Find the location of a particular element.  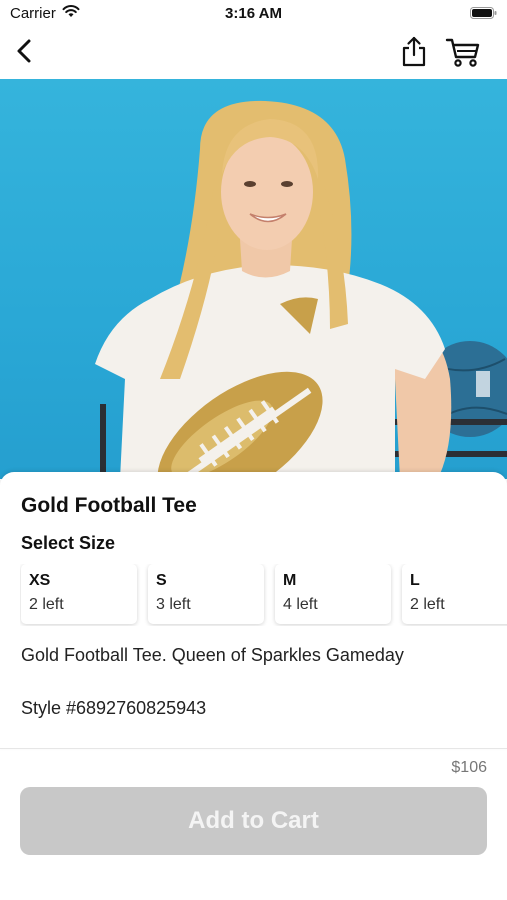

chevron-left-icon is located at coordinates (25, 51).